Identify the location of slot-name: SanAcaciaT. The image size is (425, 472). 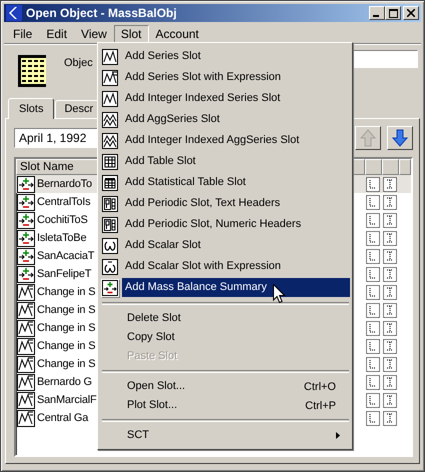
(65, 256).